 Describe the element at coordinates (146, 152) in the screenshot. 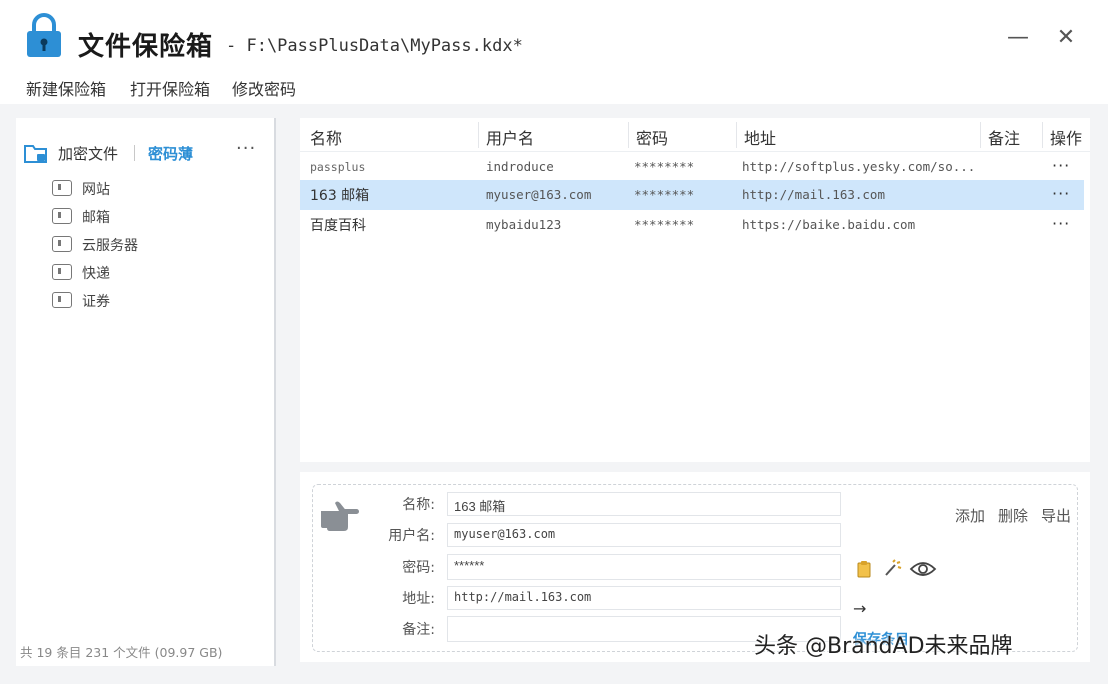

I see `sidebar-tabs: 加密文件 密码薄 ···` at that location.